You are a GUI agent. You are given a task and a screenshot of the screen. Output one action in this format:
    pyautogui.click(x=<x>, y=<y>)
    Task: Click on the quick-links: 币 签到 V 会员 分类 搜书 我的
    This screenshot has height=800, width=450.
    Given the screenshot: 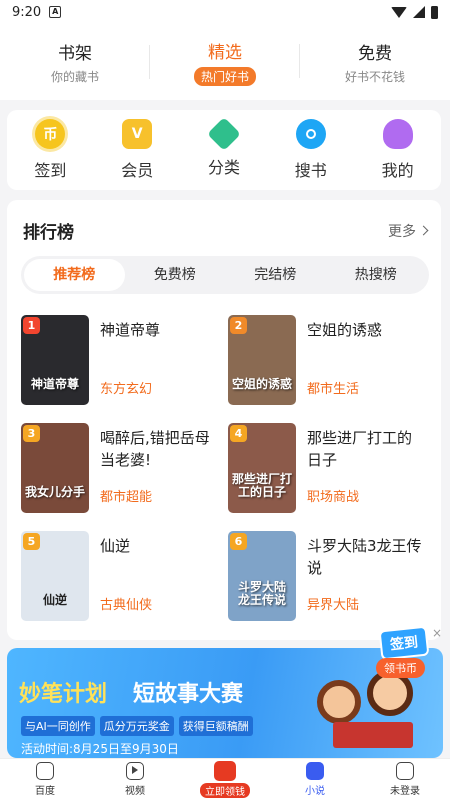 What is the action you would take?
    pyautogui.click(x=224, y=150)
    